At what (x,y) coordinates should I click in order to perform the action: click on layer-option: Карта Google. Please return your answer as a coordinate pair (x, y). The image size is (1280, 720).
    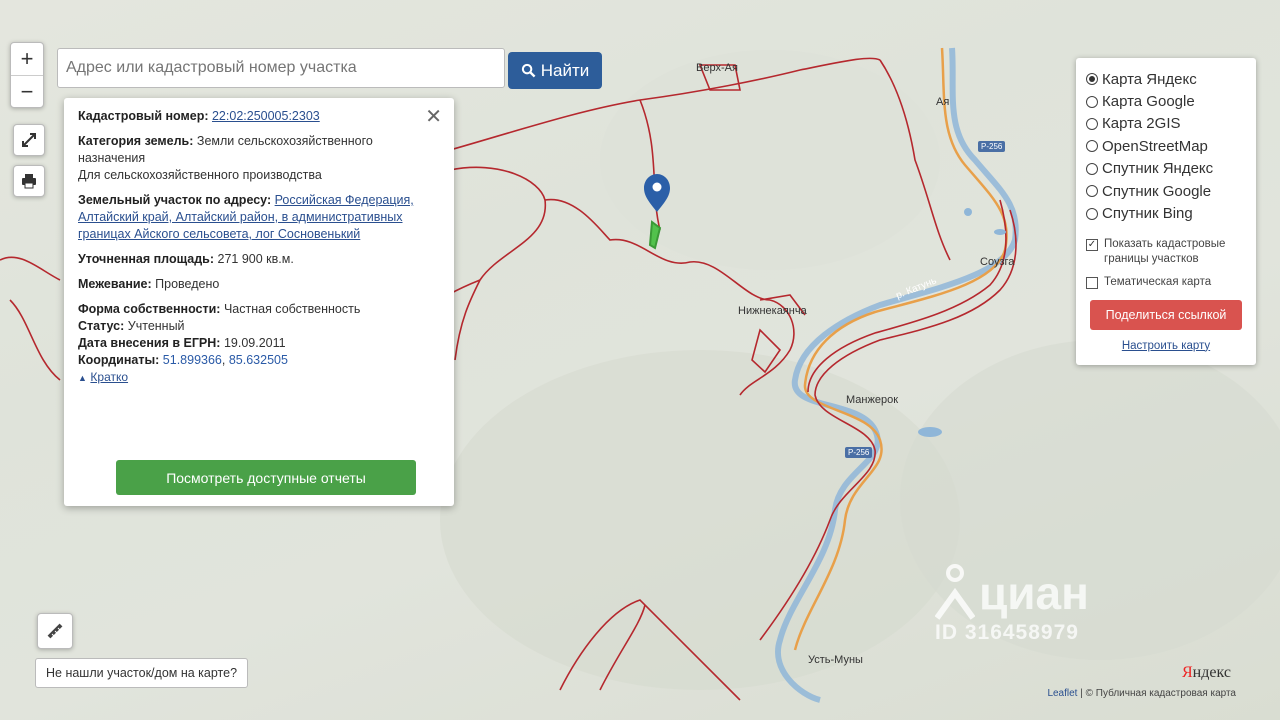
    Looking at the image, I should click on (1166, 101).